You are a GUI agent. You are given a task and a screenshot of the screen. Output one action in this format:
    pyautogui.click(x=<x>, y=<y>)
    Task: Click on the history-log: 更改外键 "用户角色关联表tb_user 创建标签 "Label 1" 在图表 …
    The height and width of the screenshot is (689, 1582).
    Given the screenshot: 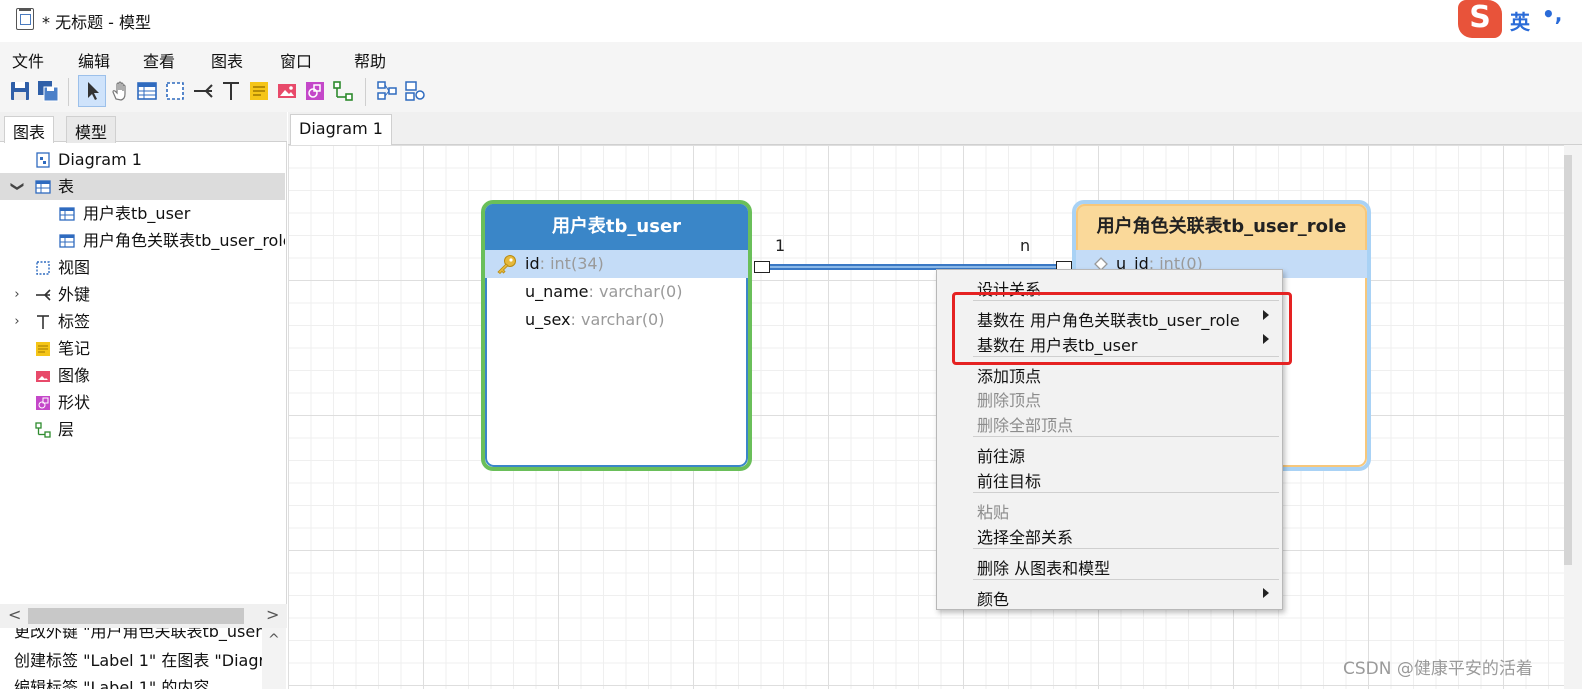 What is the action you would take?
    pyautogui.click(x=143, y=658)
    